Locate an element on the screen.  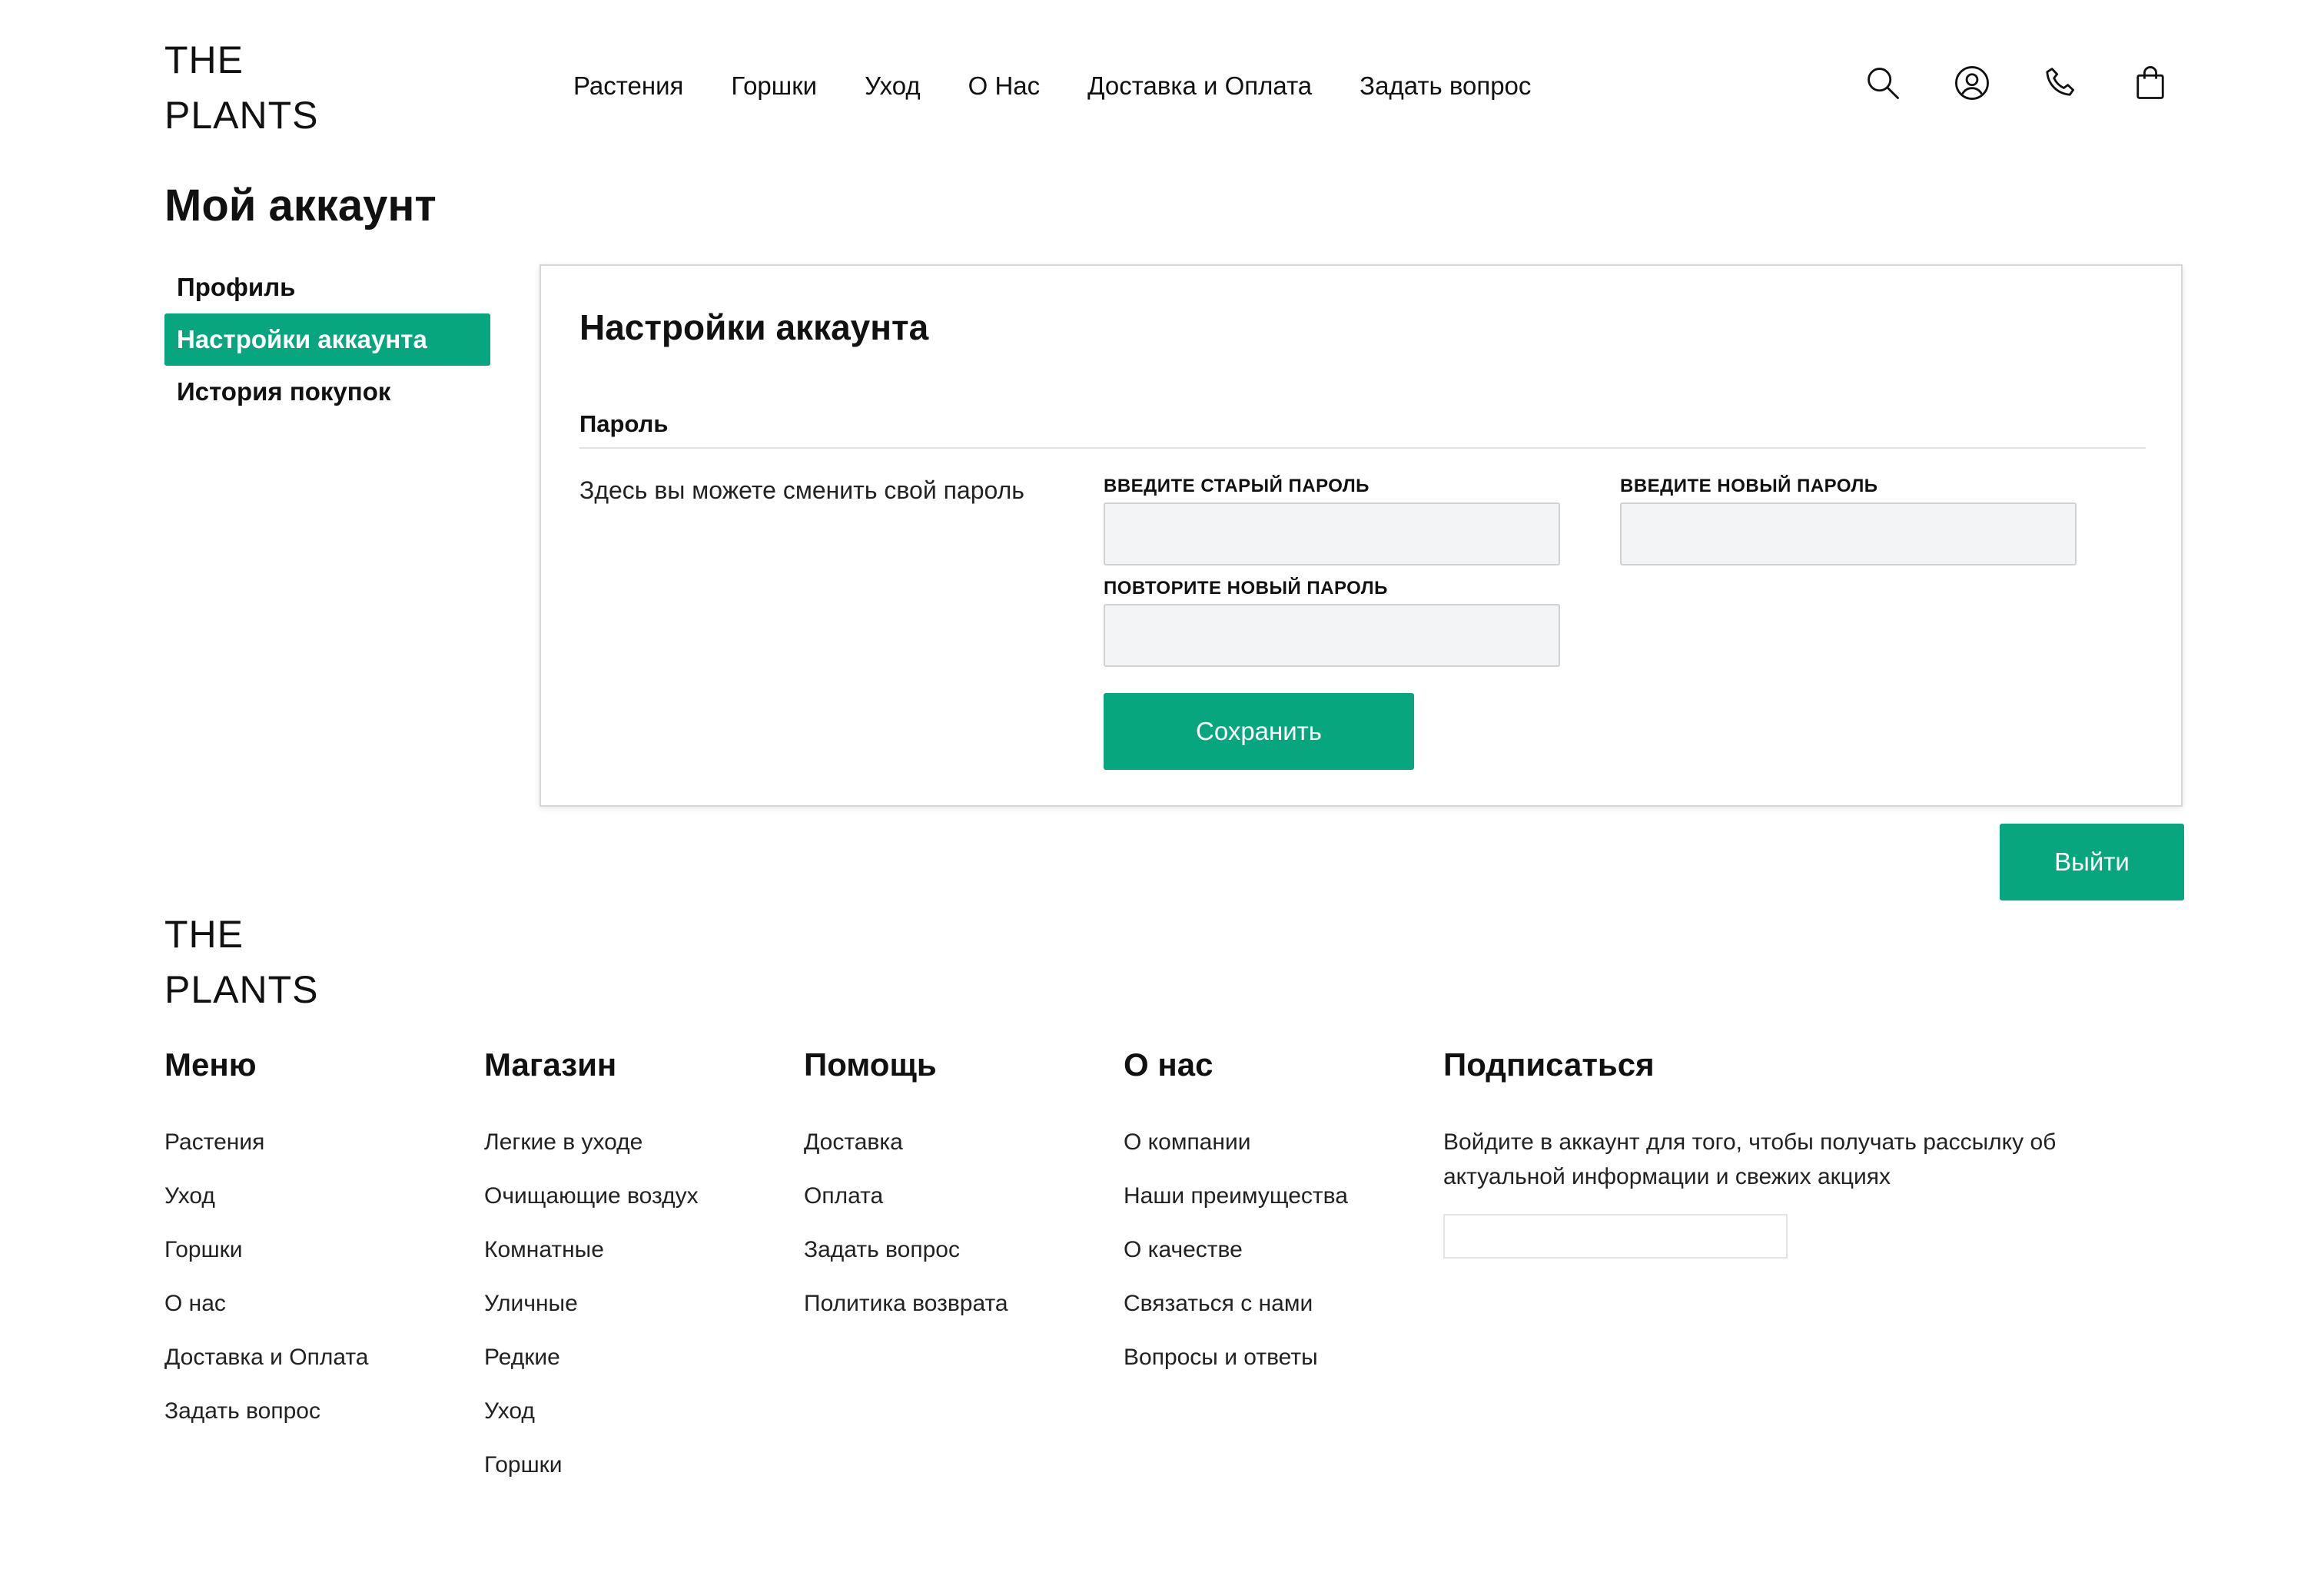
footer-link: О качестве is located at coordinates (1247, 1249).